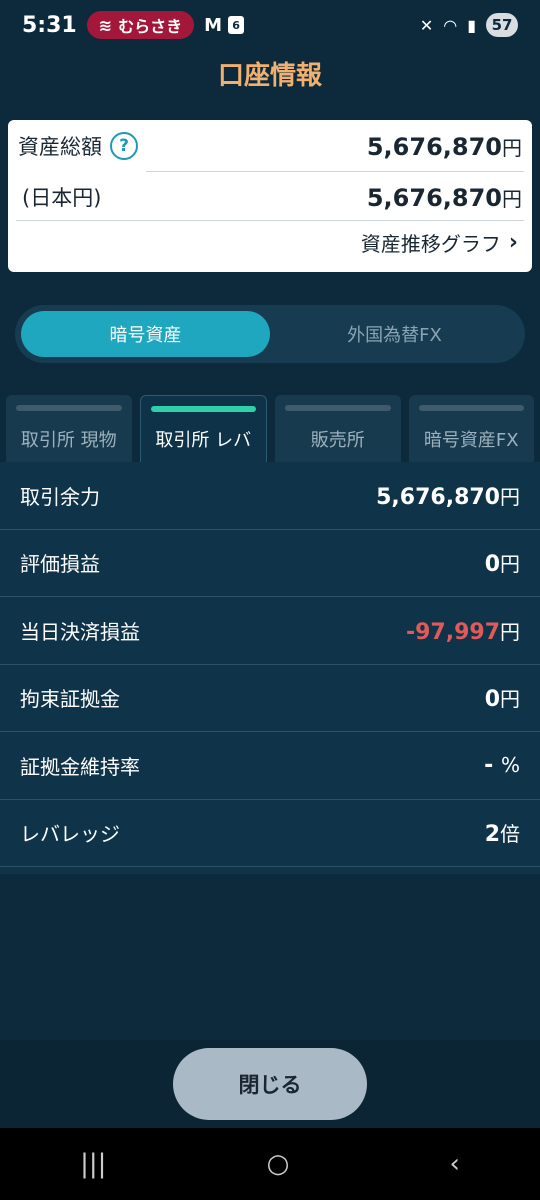 This screenshot has width=540, height=1200. I want to click on list-item: 取引余力 5,676,870円, so click(270, 496).